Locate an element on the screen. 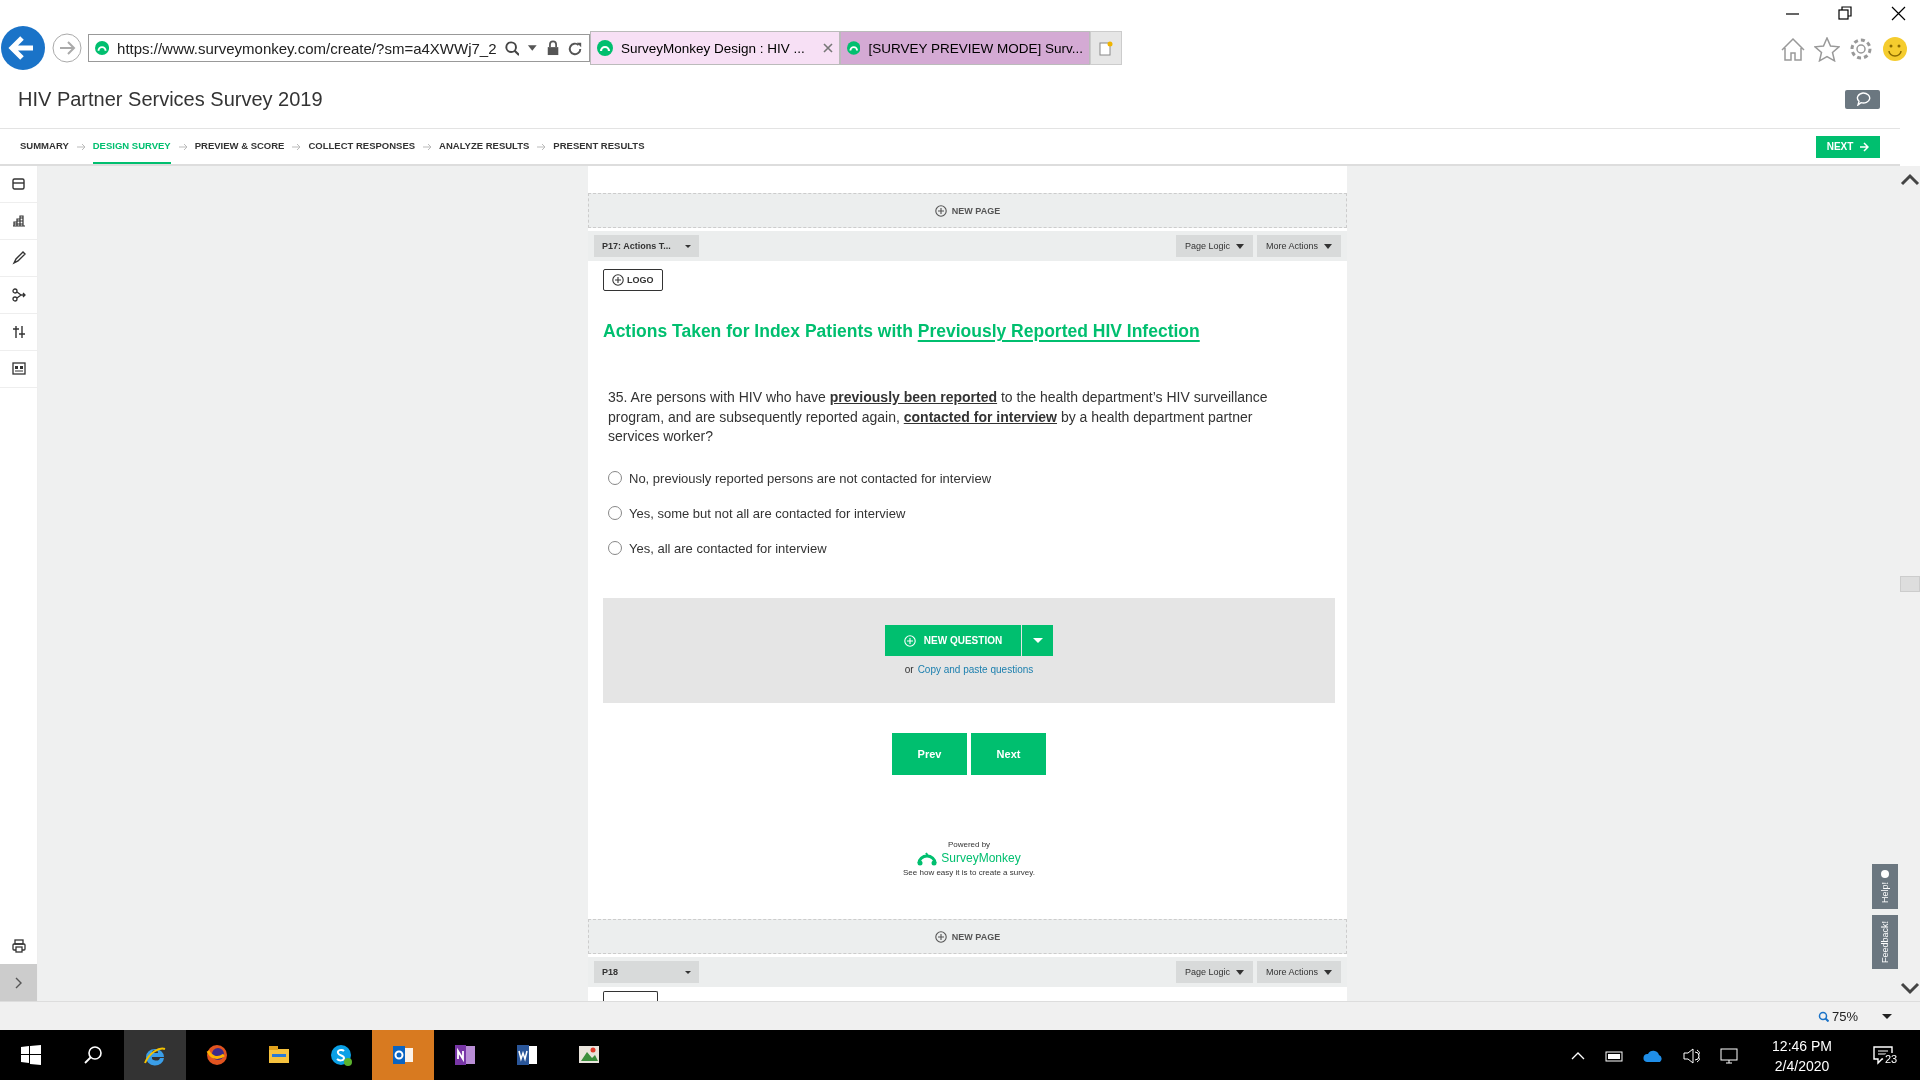 The height and width of the screenshot is (1080, 1920). option-label: Yes, all are contacted for interview is located at coordinates (728, 548).